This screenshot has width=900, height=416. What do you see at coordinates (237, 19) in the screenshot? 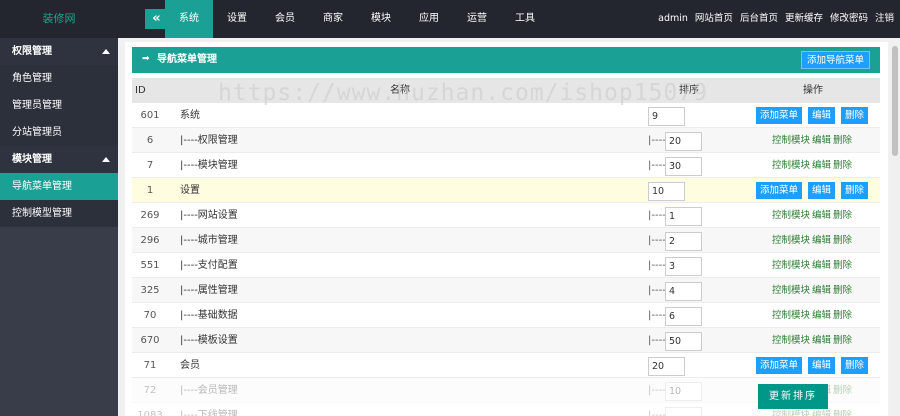
I see `topnav-item: 设置` at bounding box center [237, 19].